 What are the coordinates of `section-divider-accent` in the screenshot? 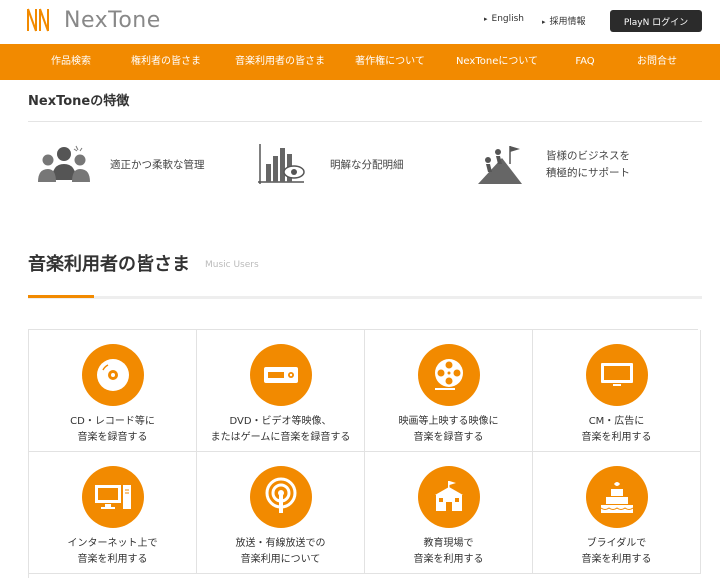 It's located at (61, 296).